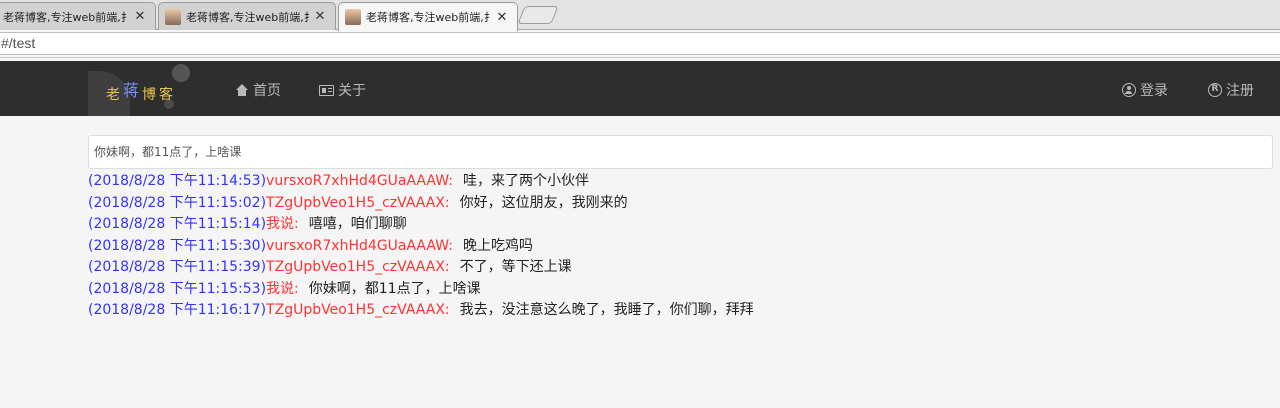 This screenshot has height=408, width=1280. I want to click on home-icon, so click(242, 90).